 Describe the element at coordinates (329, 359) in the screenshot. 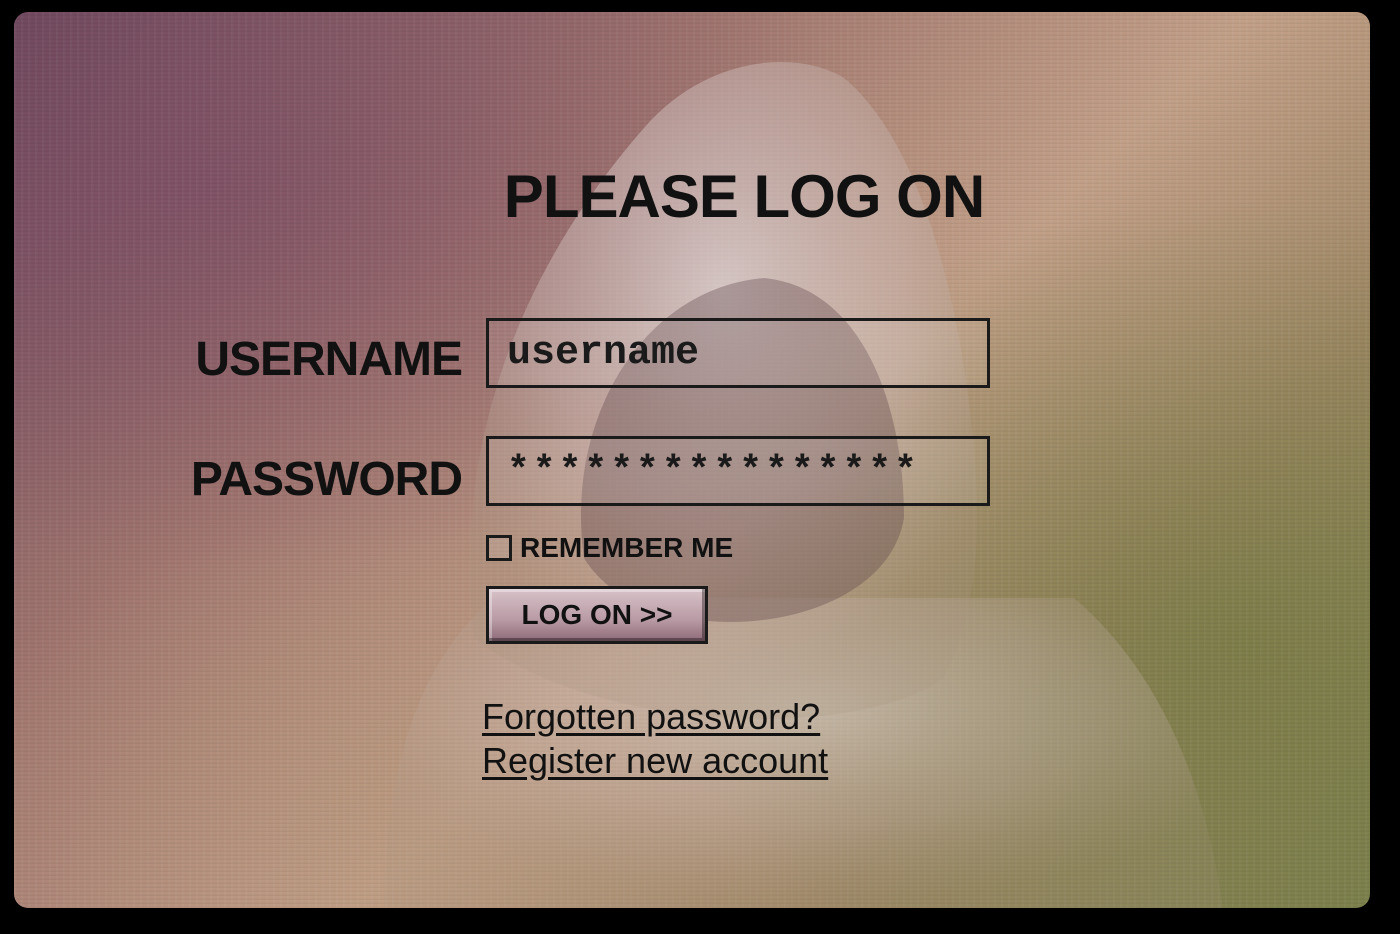

I see `username-label: USERNAME` at that location.